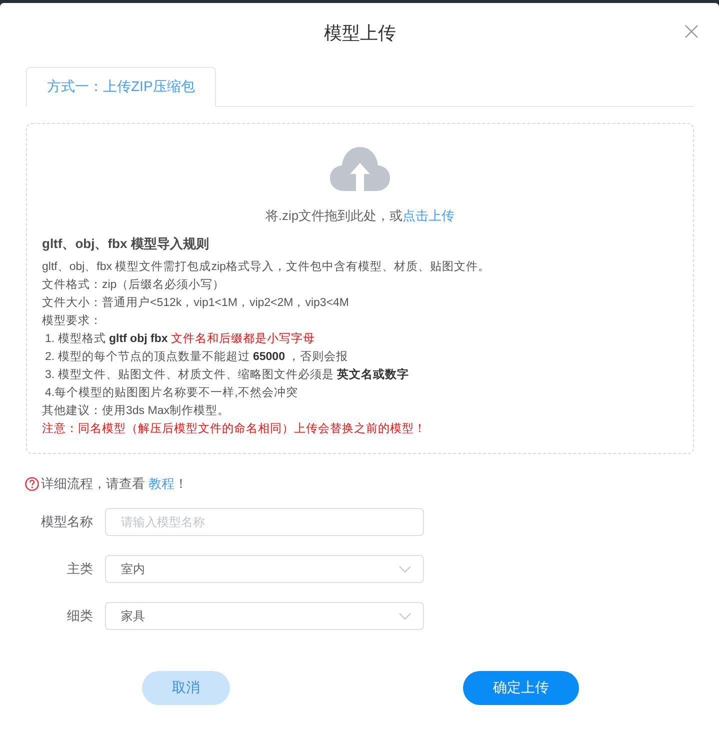 Image resolution: width=719 pixels, height=742 pixels. I want to click on category-select: 家具, so click(264, 616).